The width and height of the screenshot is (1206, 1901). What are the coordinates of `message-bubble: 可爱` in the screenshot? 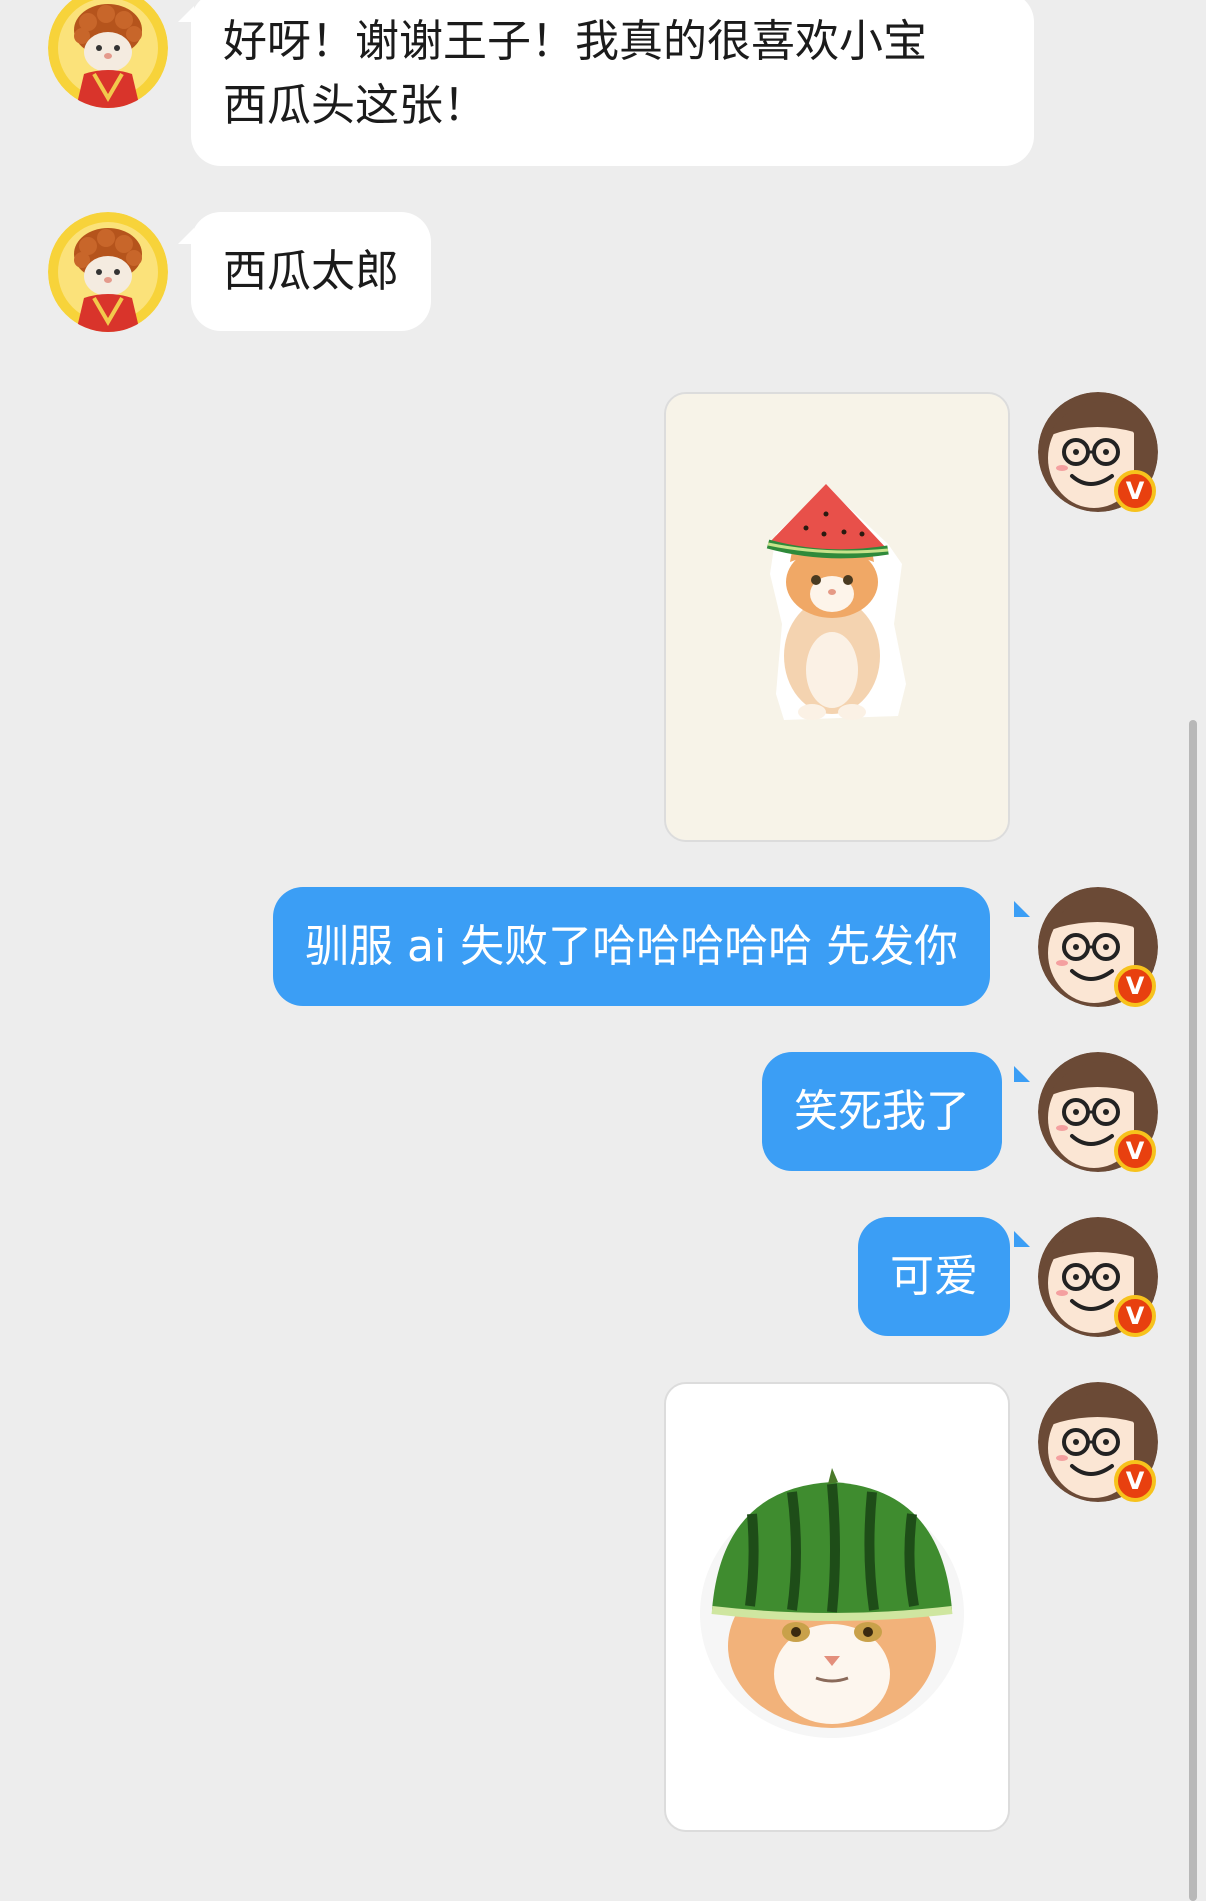 It's located at (934, 1276).